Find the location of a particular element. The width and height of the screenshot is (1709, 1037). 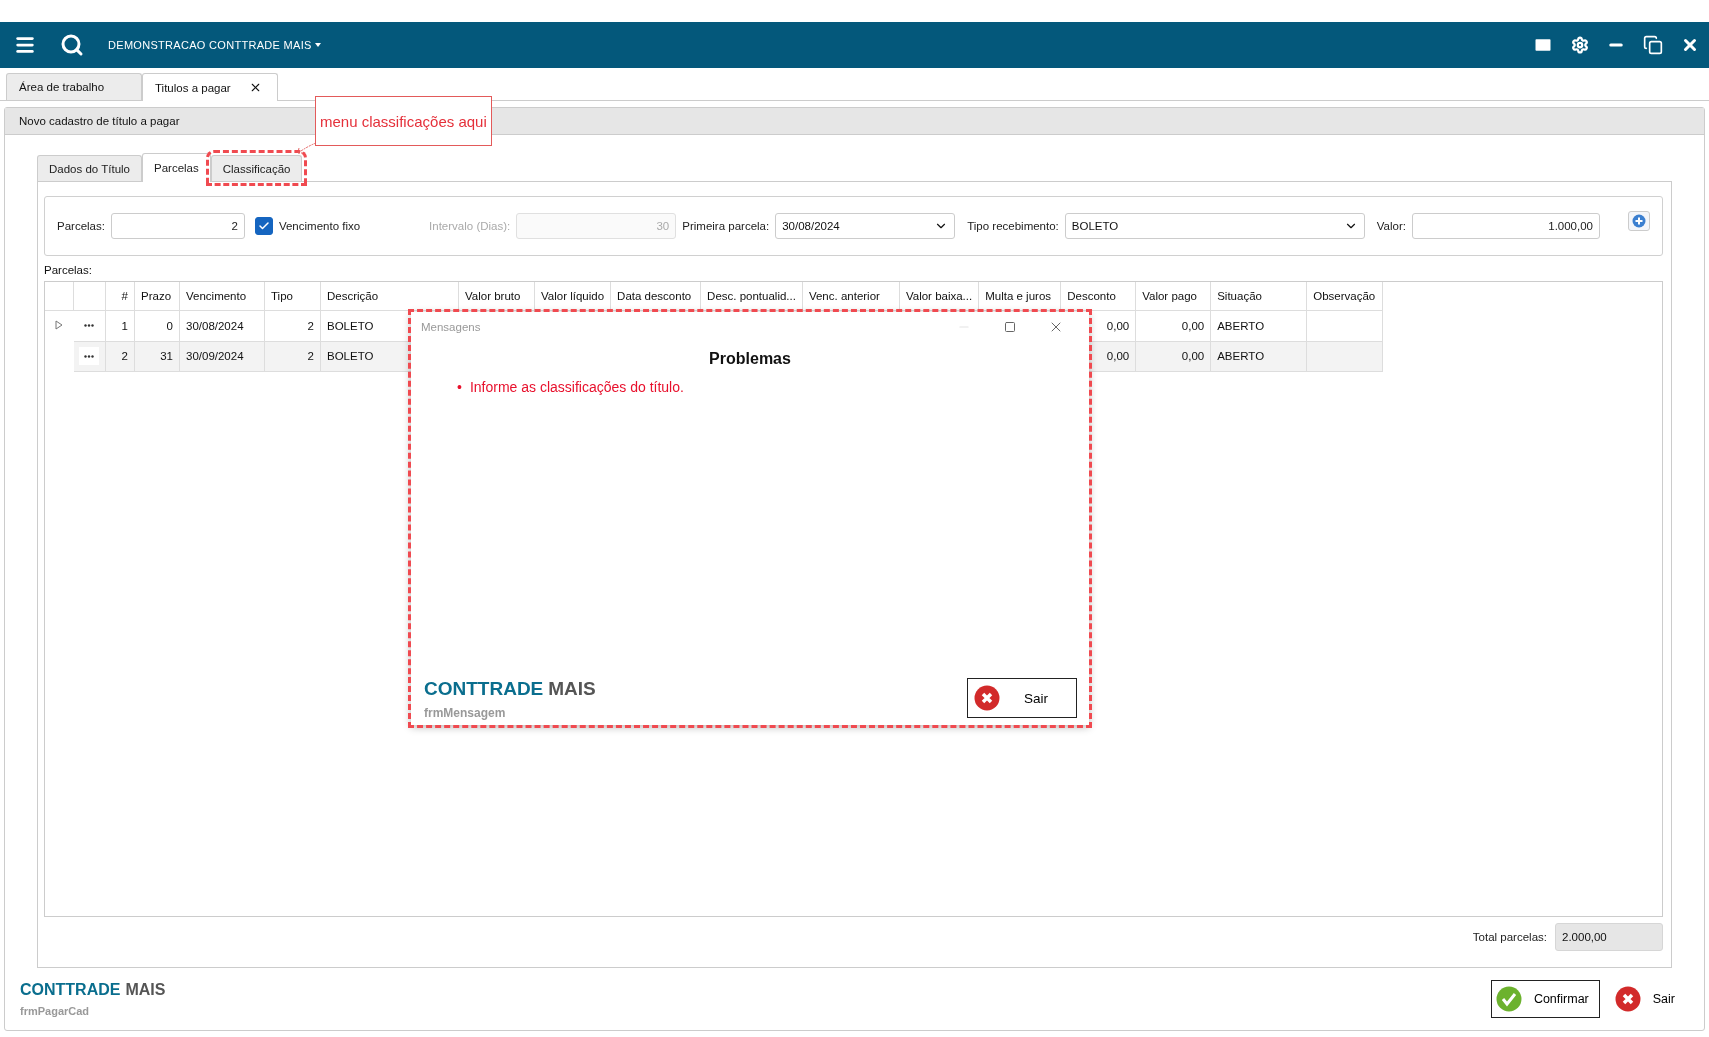

column-header: Situação is located at coordinates (1258, 296).